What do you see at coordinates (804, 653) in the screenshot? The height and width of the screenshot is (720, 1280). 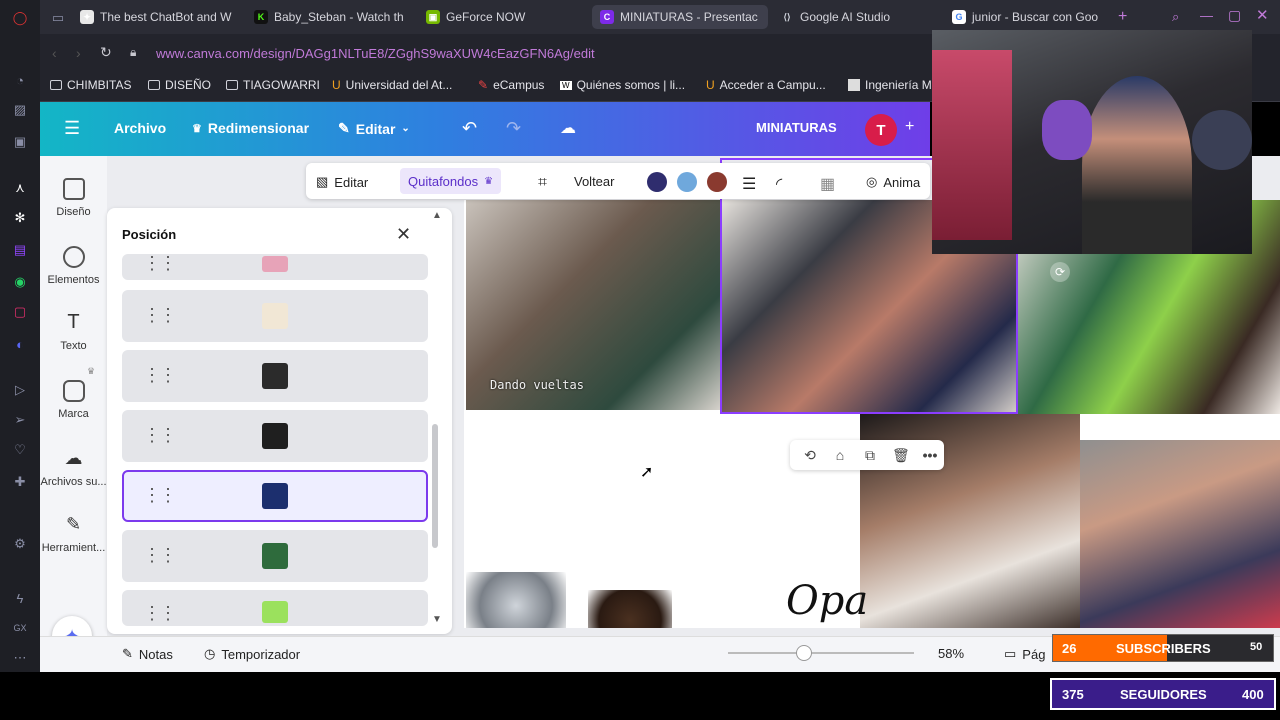 I see `zoom-slider-knob` at bounding box center [804, 653].